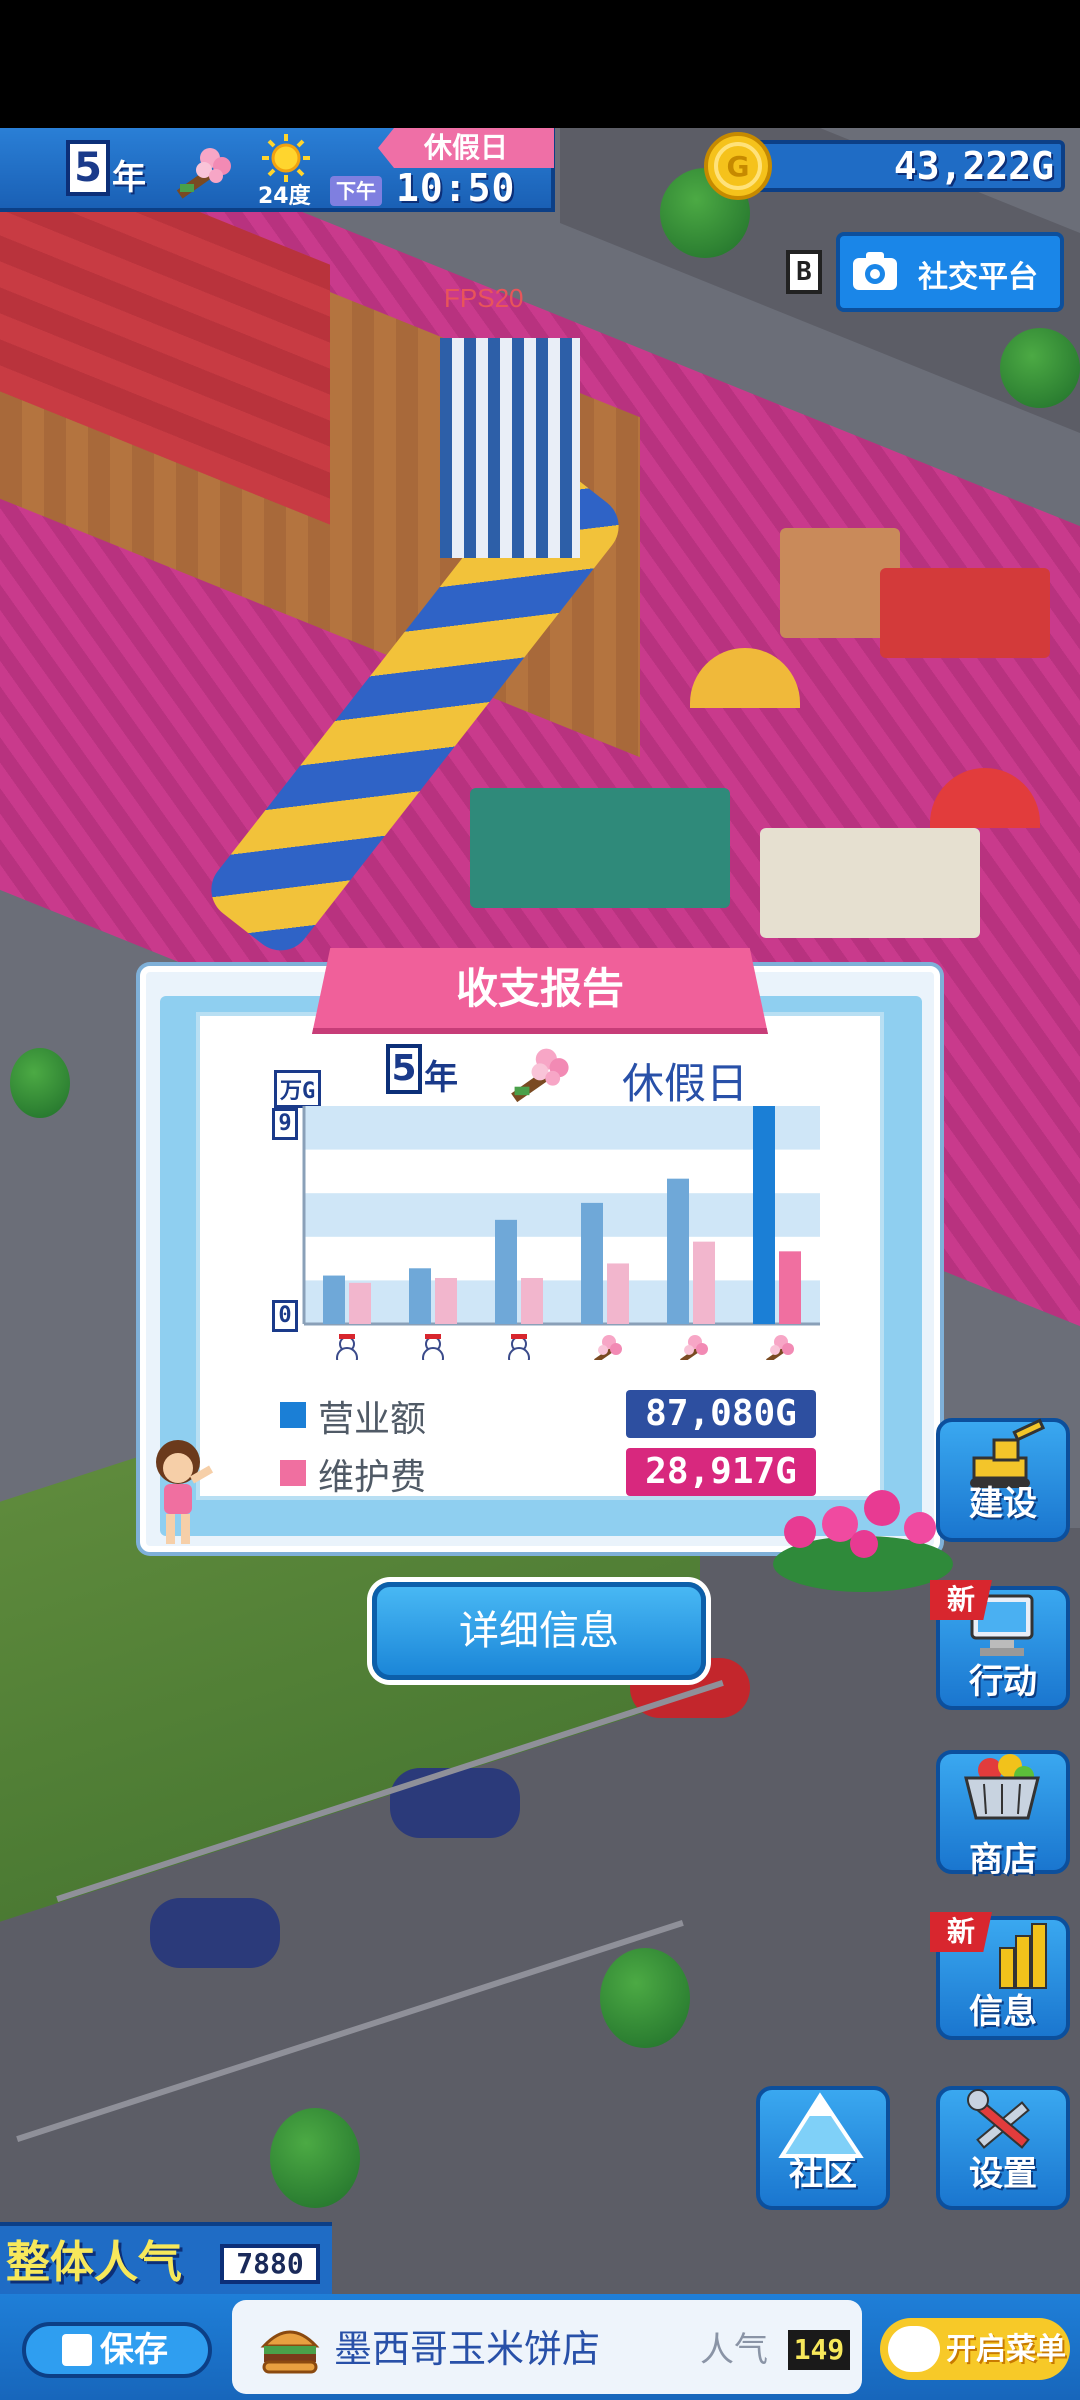 This screenshot has width=1080, height=2400. What do you see at coordinates (441, 1078) in the screenshot?
I see `report-year-unit: 年` at bounding box center [441, 1078].